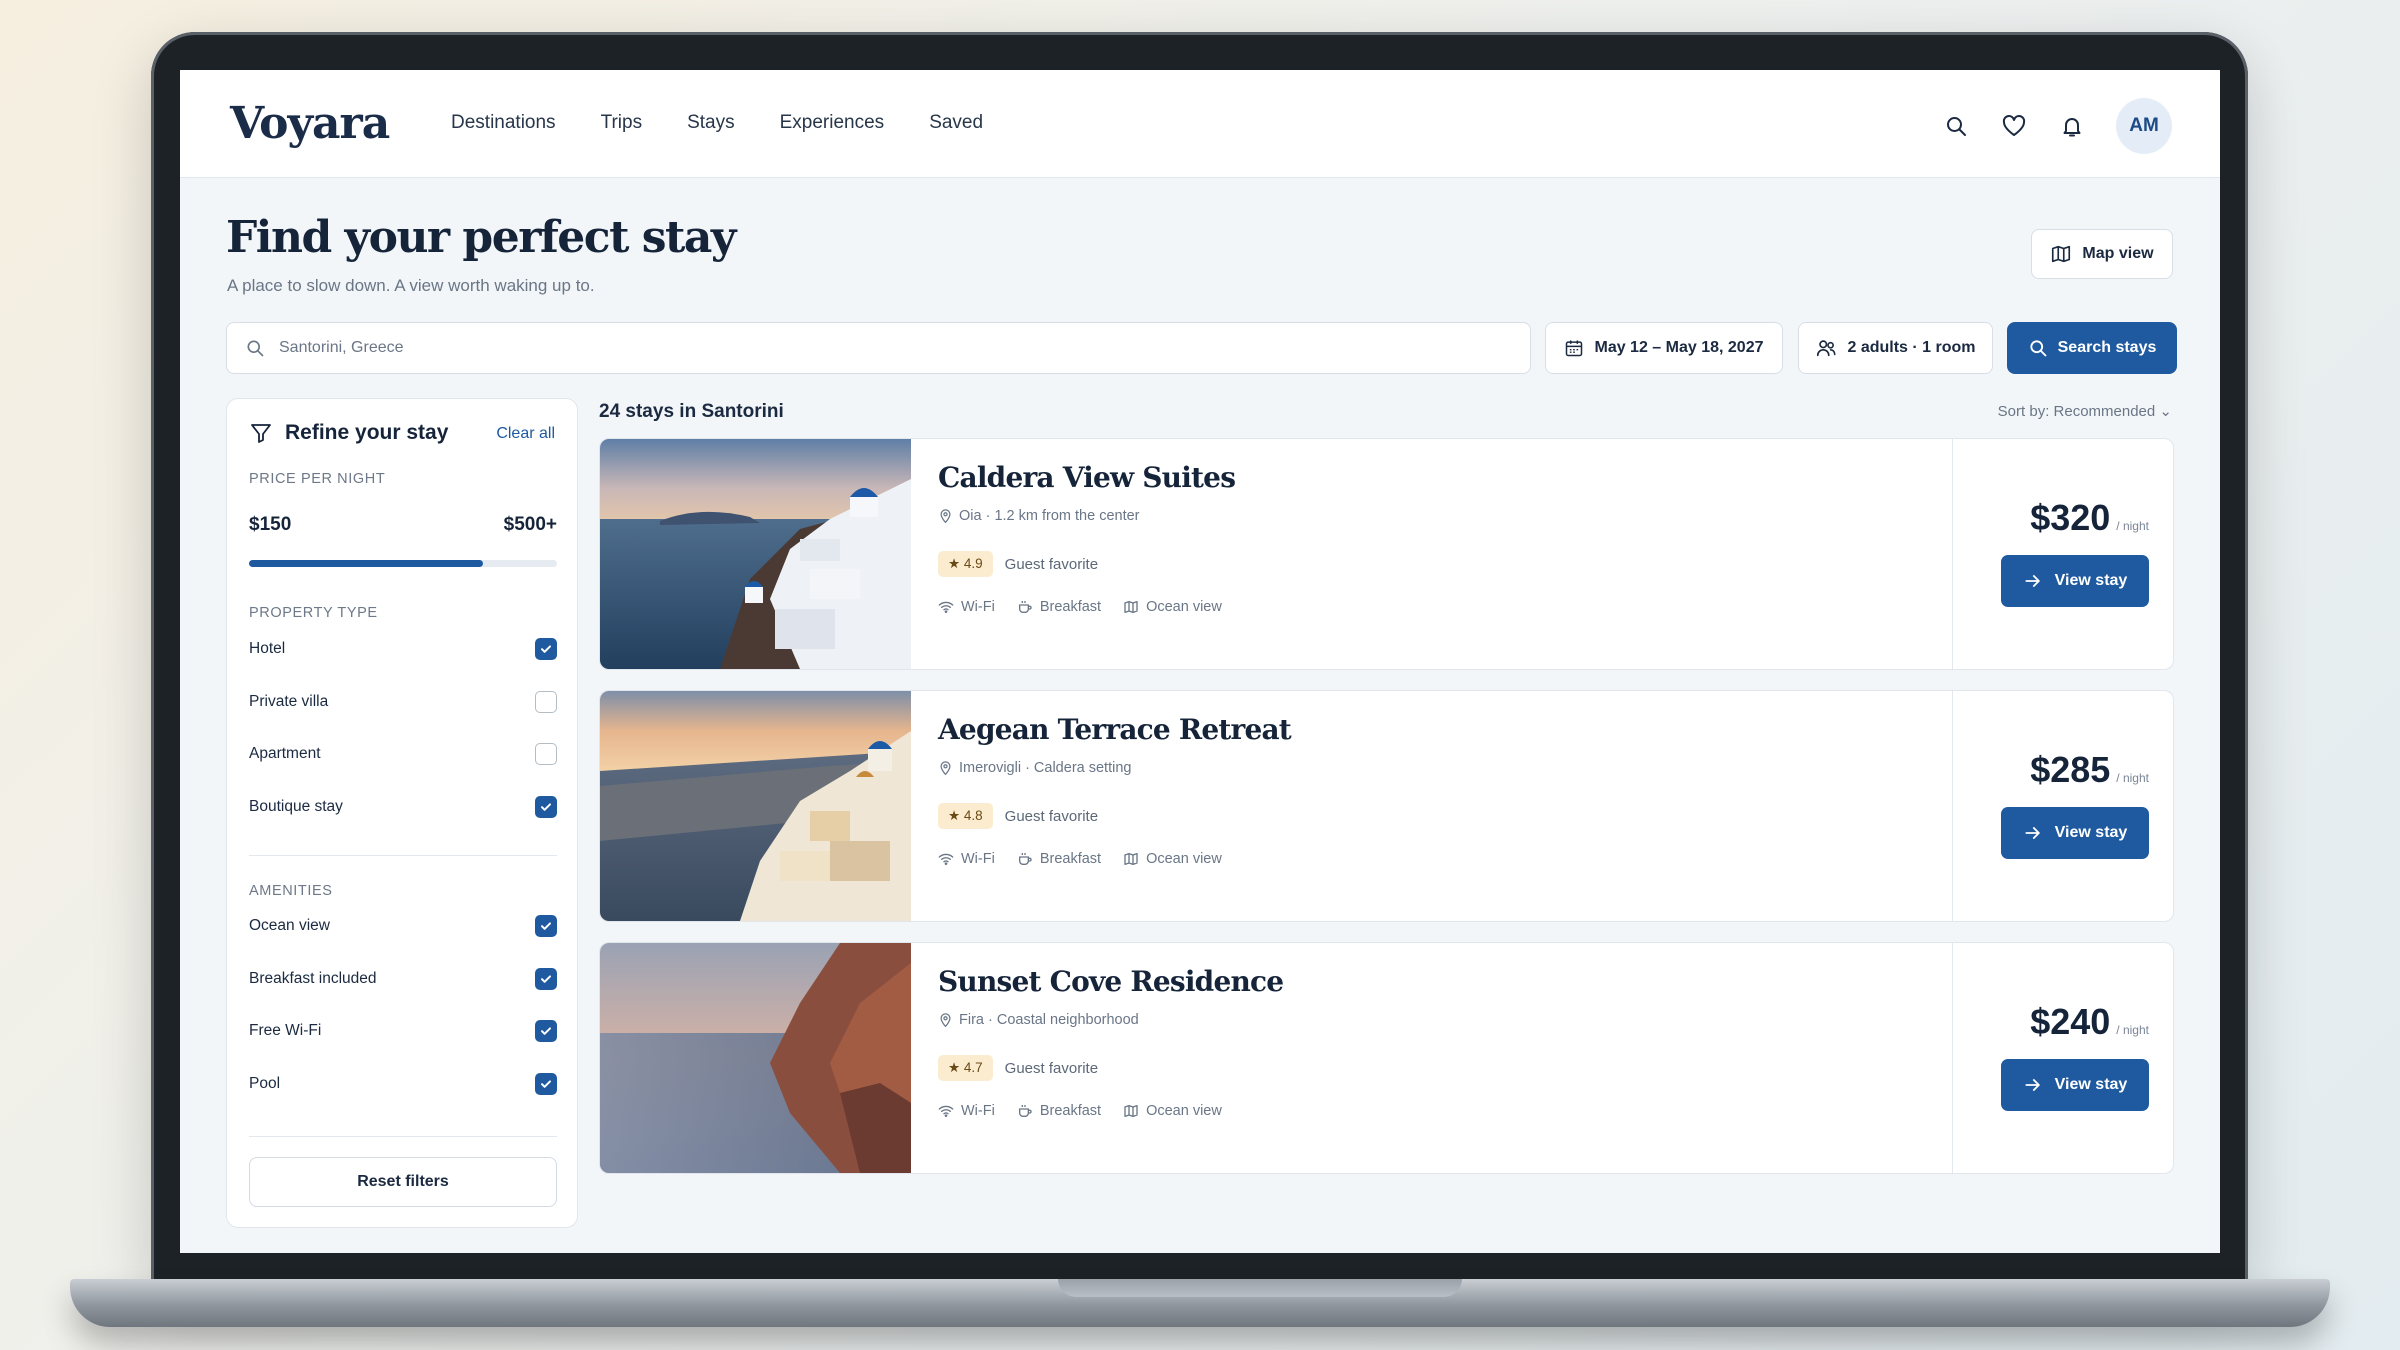  What do you see at coordinates (1049, 515) in the screenshot?
I see `stay-location-text: Oia · 1.2 km from the center` at bounding box center [1049, 515].